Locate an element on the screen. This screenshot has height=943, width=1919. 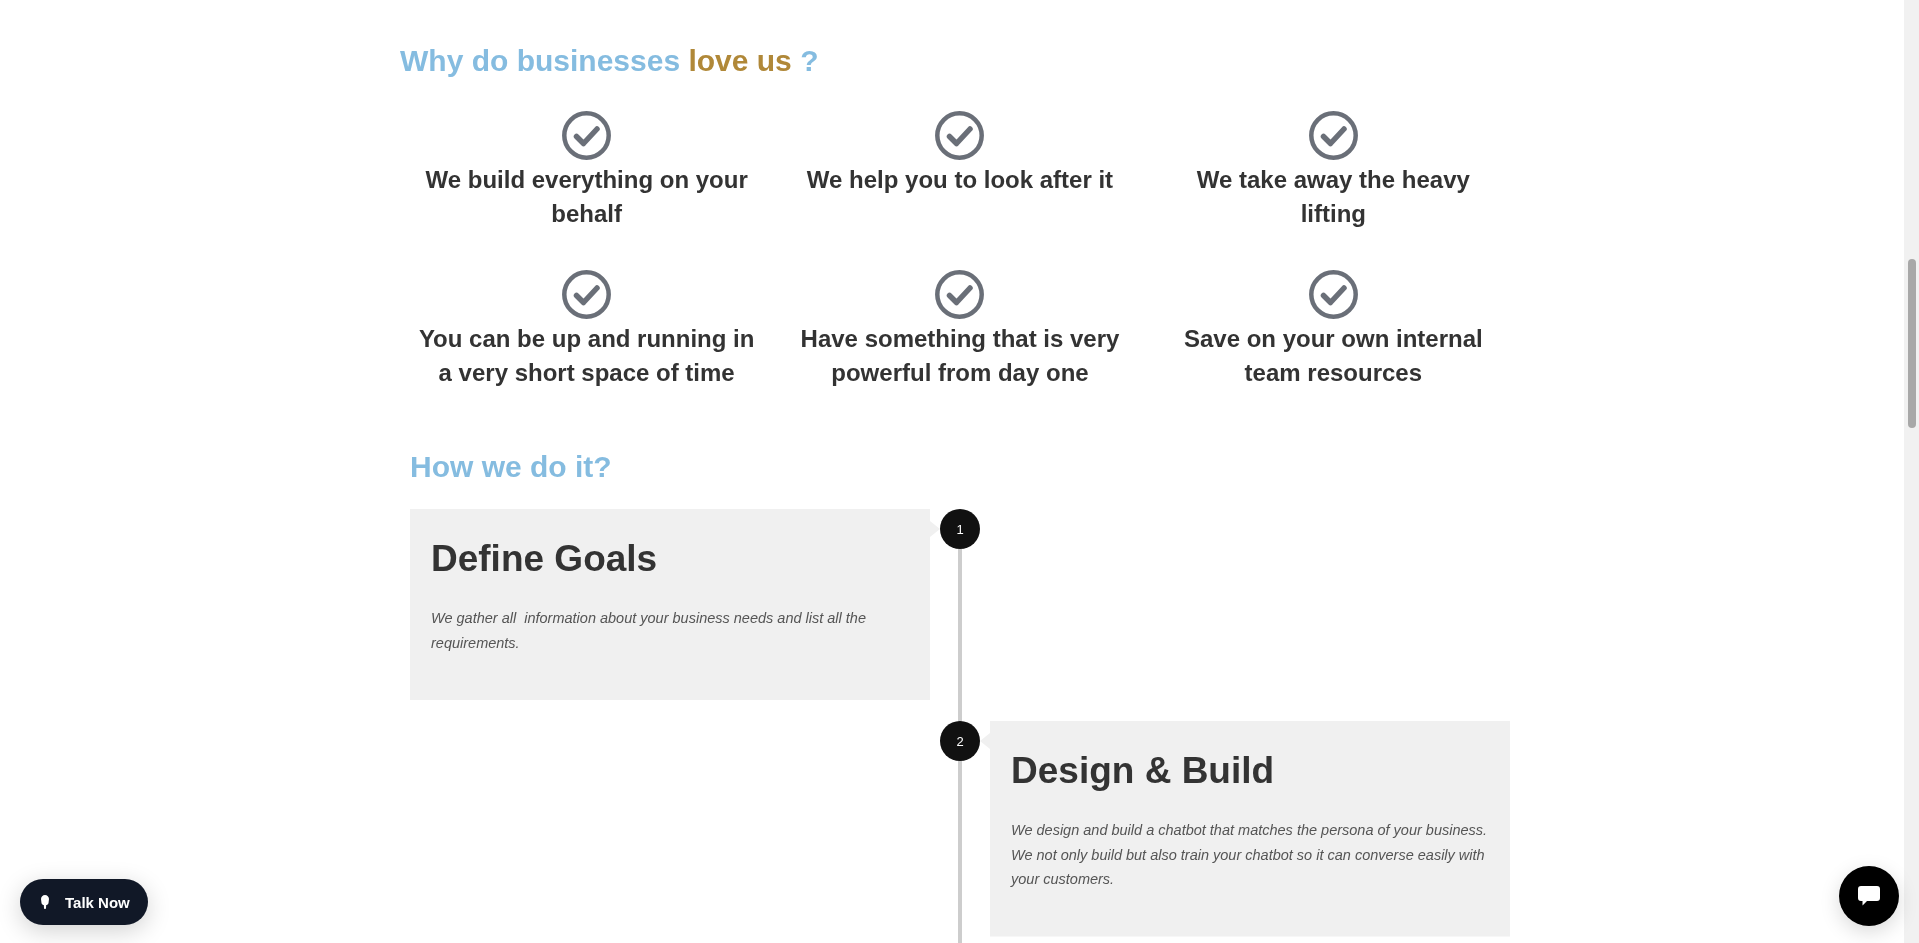
benefit-text: We help you to look after it is located at coordinates (960, 180).